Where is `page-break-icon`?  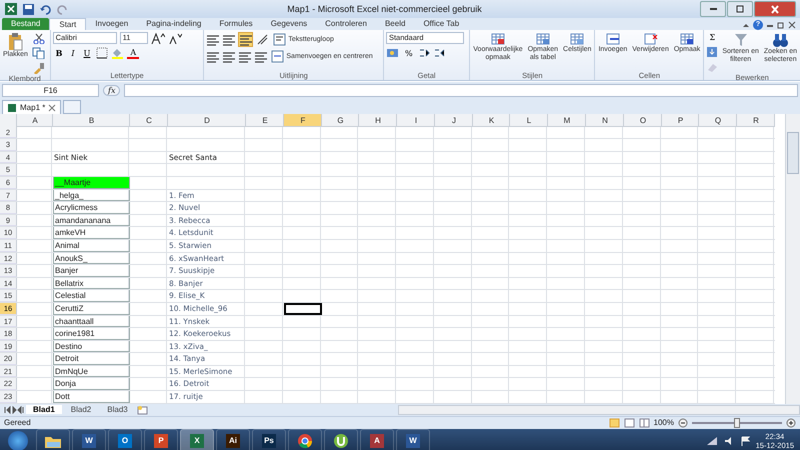 page-break-icon is located at coordinates (644, 423).